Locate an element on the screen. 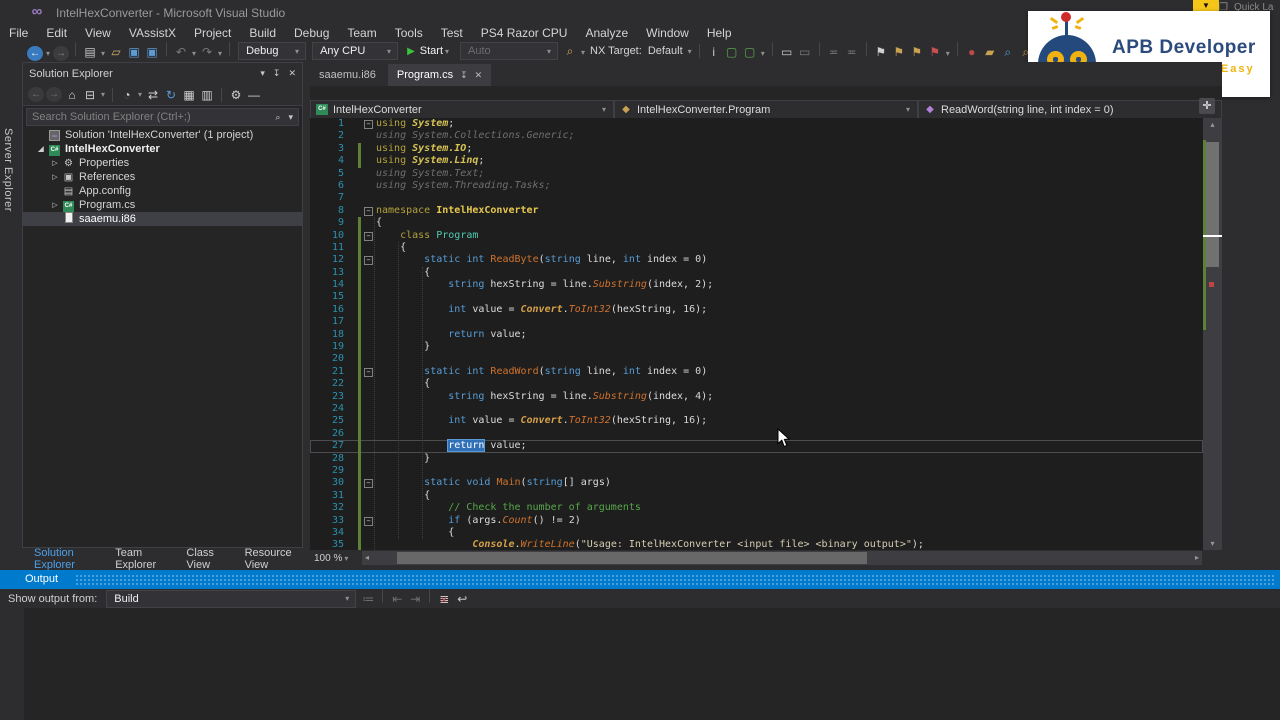  collapse-expander-icon: ◢ is located at coordinates (41, 149).